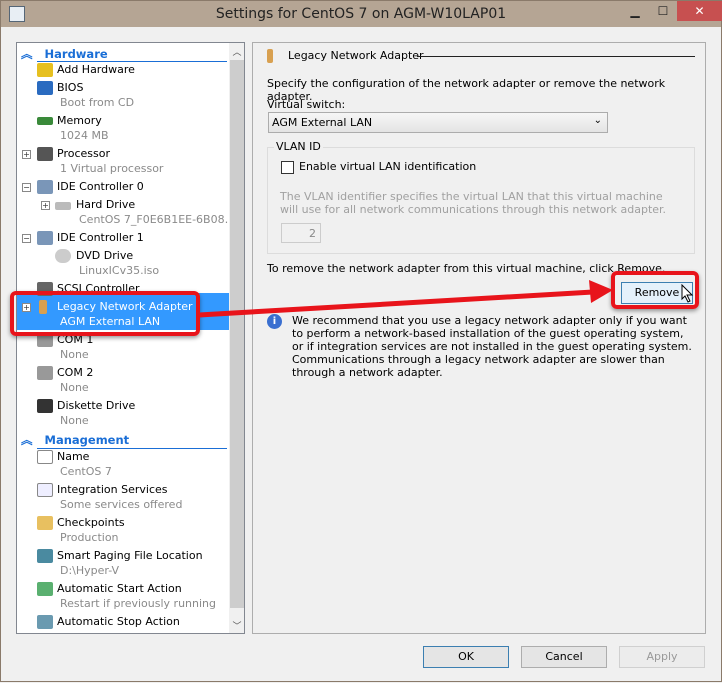 Image resolution: width=722 pixels, height=683 pixels. I want to click on annotation-arrow, so click(405, 299).